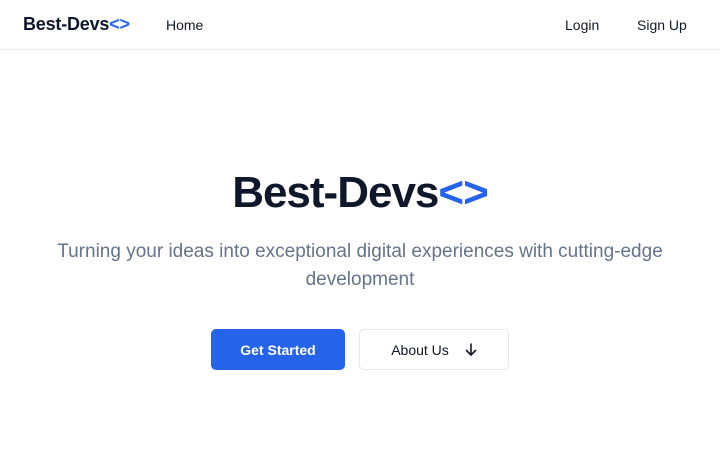  I want to click on arrow-down-icon, so click(471, 349).